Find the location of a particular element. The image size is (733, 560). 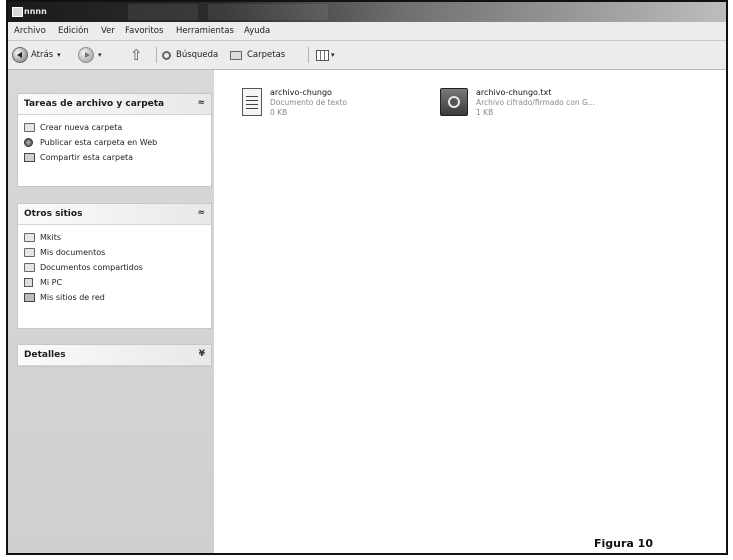

file-name: archivo-chungo is located at coordinates (301, 92).